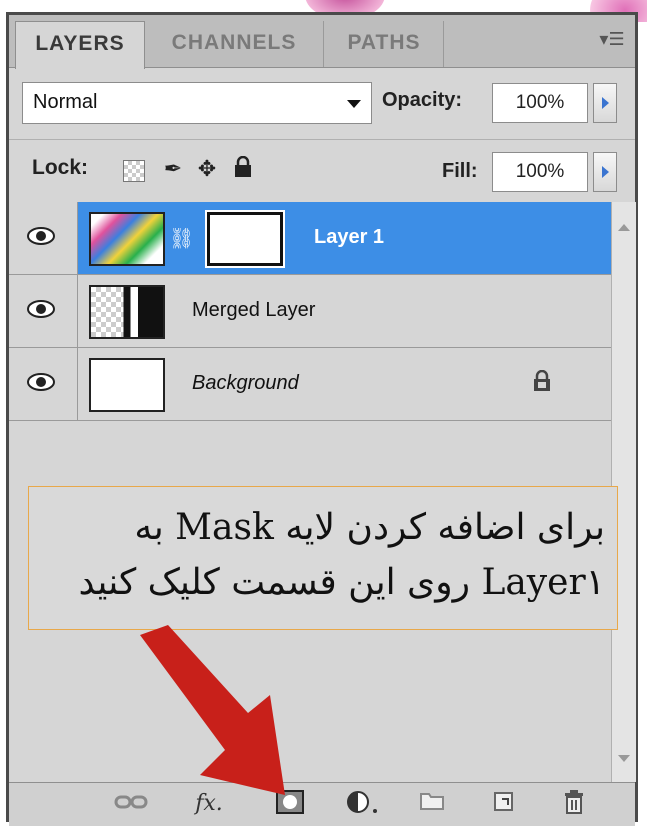  I want to click on layer-row-background: Background, so click(310, 384).